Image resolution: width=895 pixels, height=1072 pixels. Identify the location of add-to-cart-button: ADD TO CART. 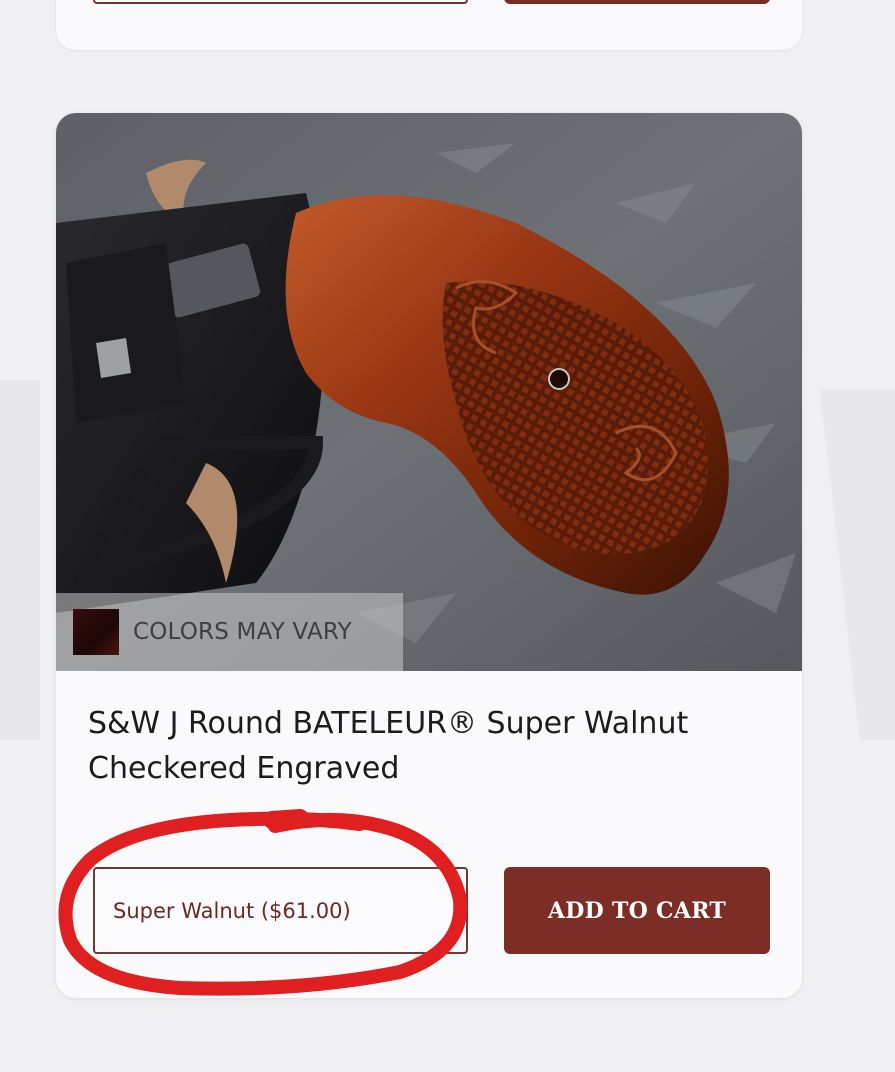
(637, 910).